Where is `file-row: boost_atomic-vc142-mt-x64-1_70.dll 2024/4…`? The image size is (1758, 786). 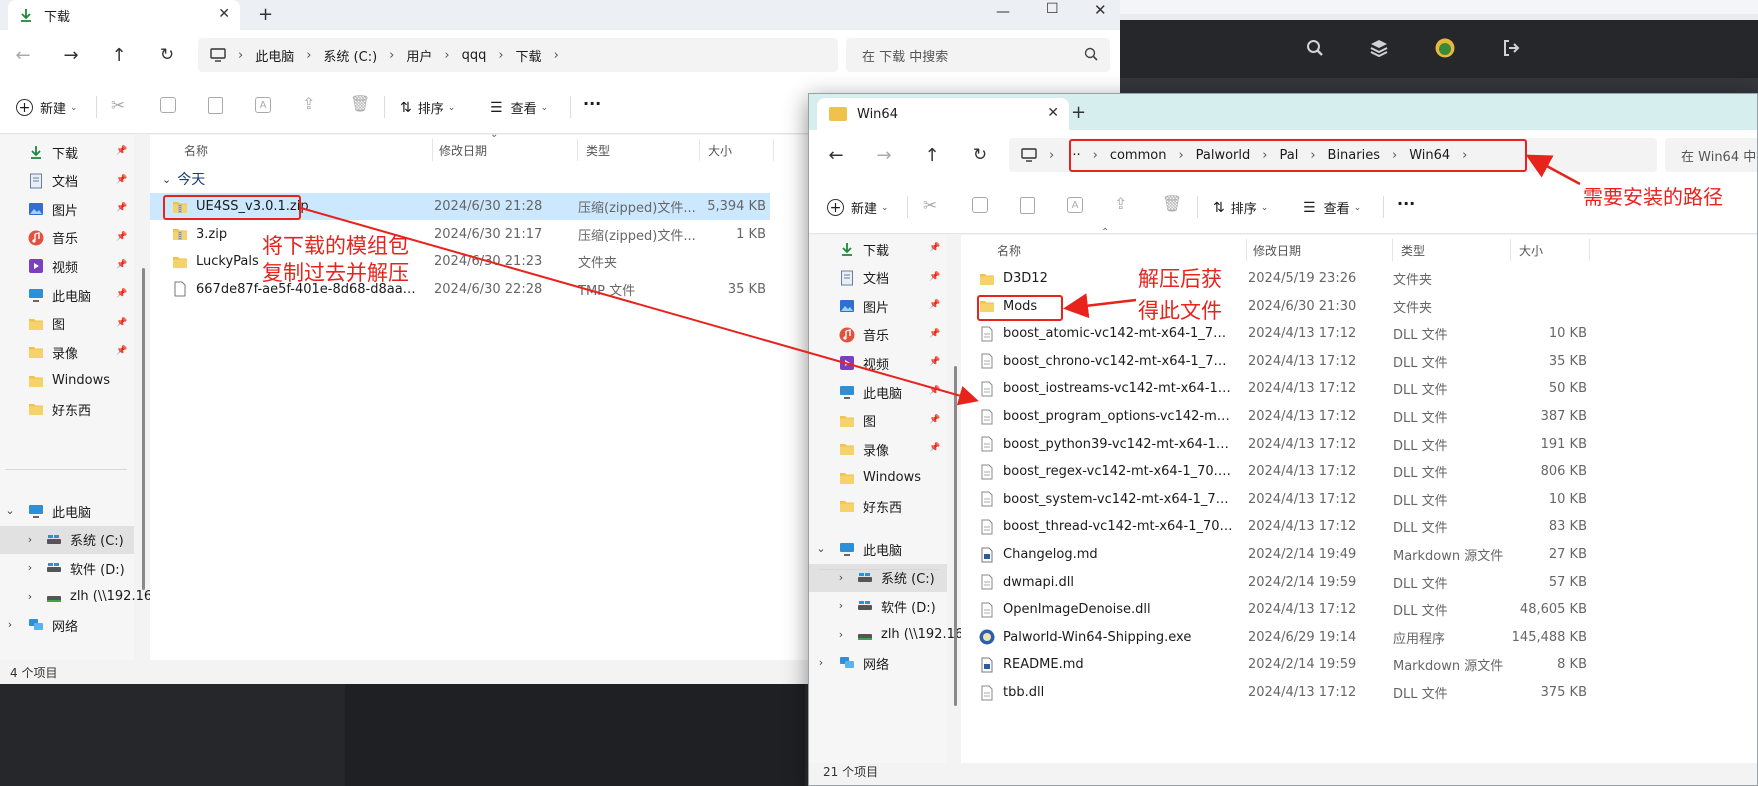 file-row: boost_atomic-vc142-mt-x64-1_70.dll 2024/4… is located at coordinates (1281, 333).